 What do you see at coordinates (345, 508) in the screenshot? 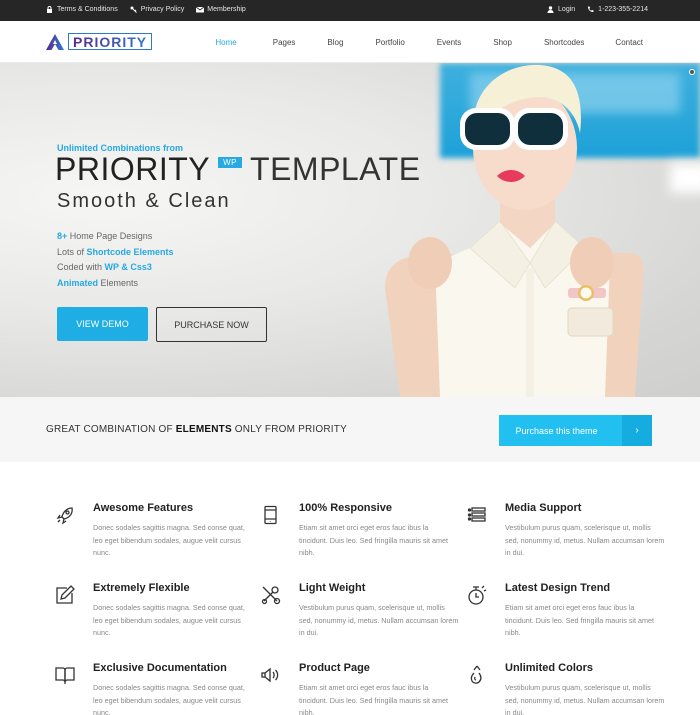
I see `feature-title: 100% Responsive` at bounding box center [345, 508].